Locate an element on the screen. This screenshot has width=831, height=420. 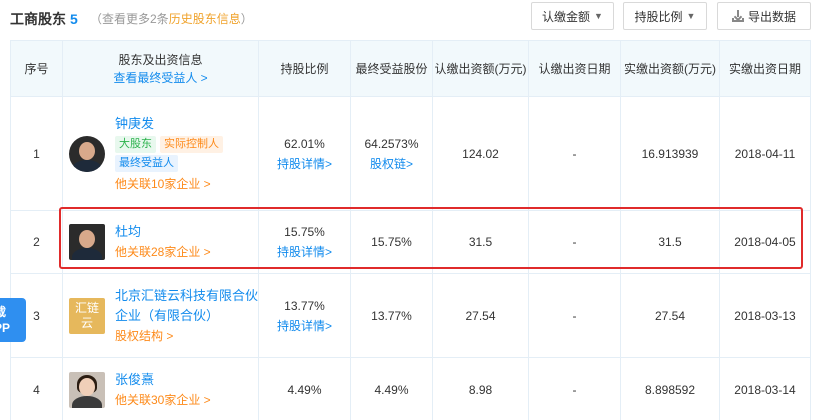
ratio-cell: 62.01% 持股详情> is located at coordinates (304, 153).